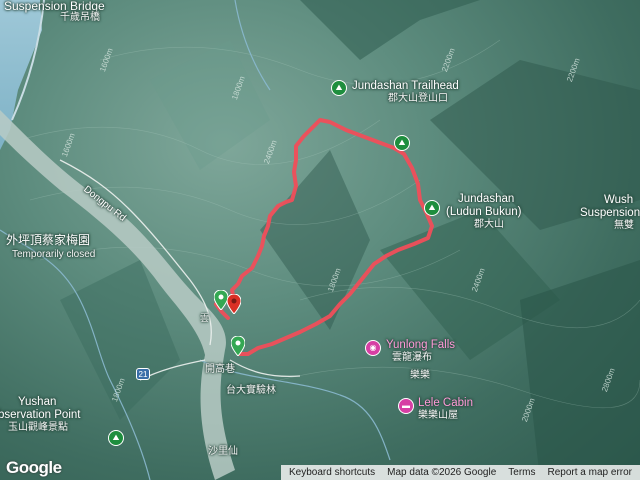  What do you see at coordinates (116, 438) in the screenshot?
I see `viewpoint-icon: ⛰` at bounding box center [116, 438].